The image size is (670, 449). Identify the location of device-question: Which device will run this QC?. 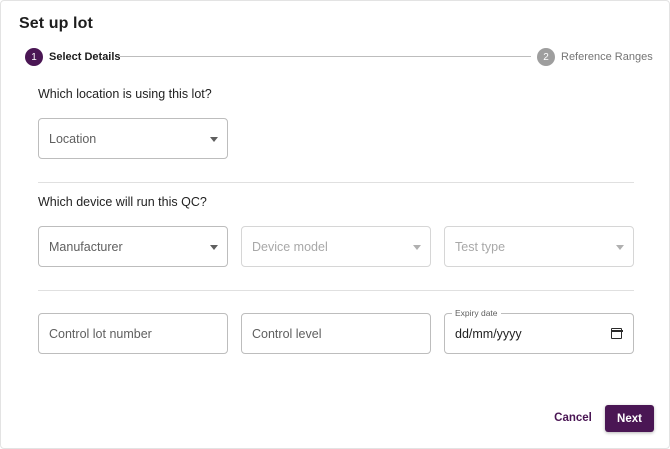
(122, 202).